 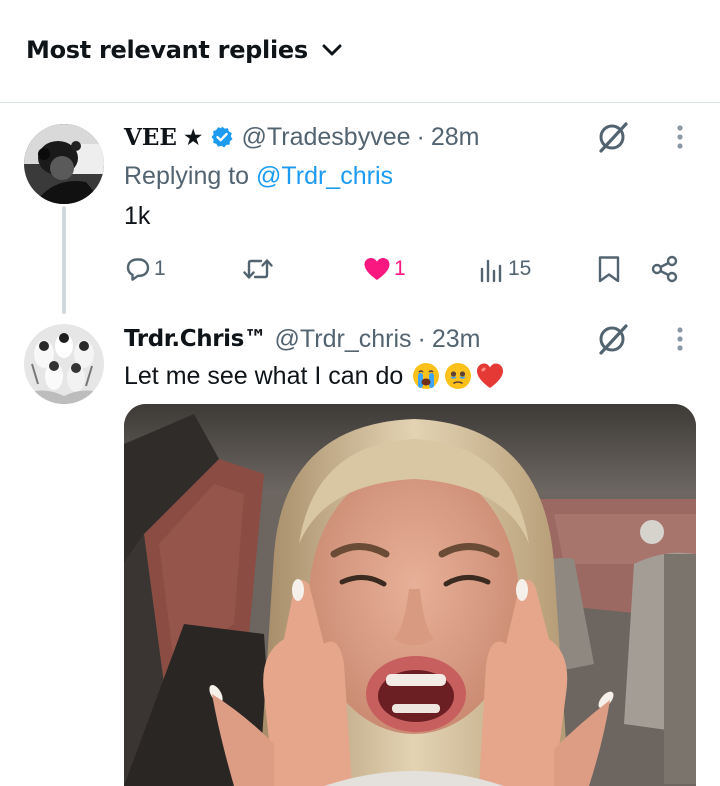 What do you see at coordinates (64, 260) in the screenshot?
I see `thread-connector` at bounding box center [64, 260].